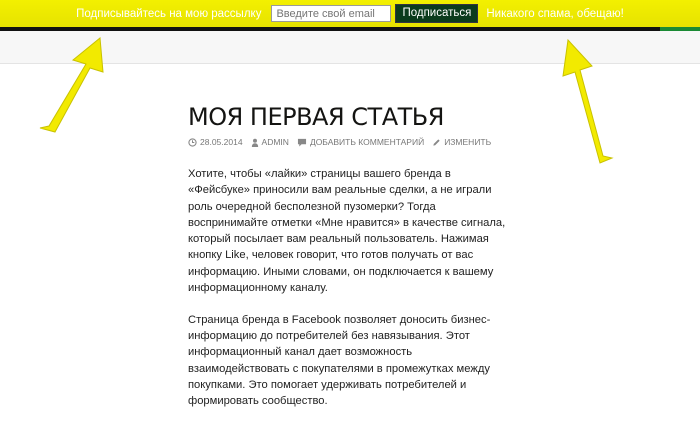 The width and height of the screenshot is (700, 425). I want to click on subscribe-prompt: Подписывайтесь на мою рассылку, so click(169, 13).